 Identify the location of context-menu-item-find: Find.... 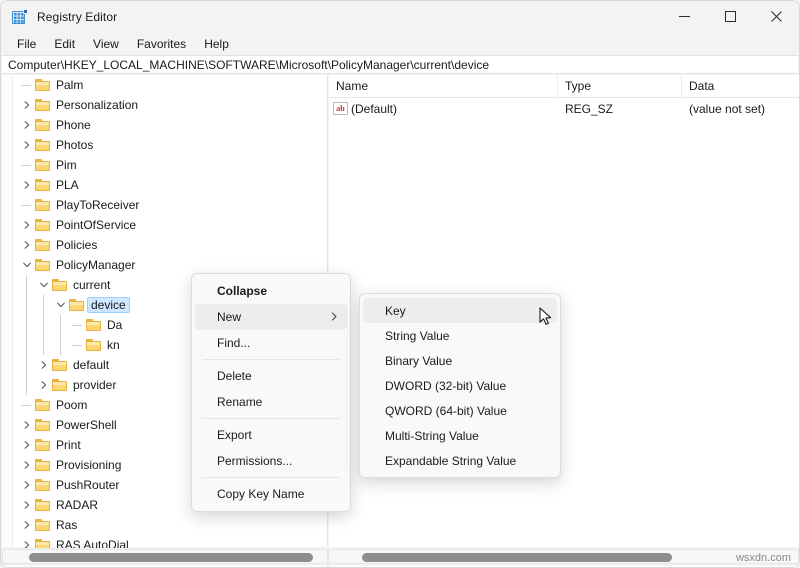
(271, 343).